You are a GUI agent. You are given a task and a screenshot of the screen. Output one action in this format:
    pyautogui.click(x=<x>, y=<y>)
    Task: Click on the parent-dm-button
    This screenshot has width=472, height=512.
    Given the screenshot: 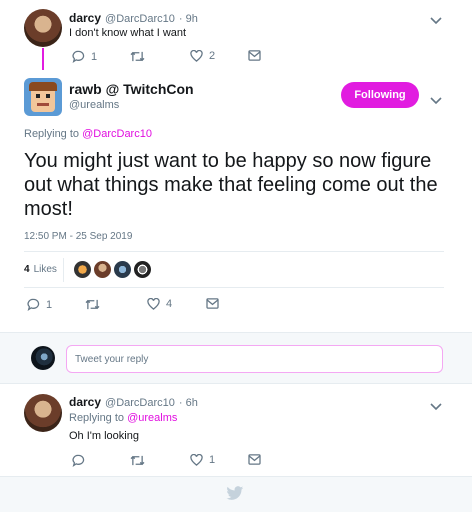 What is the action you would take?
    pyautogui.click(x=254, y=55)
    